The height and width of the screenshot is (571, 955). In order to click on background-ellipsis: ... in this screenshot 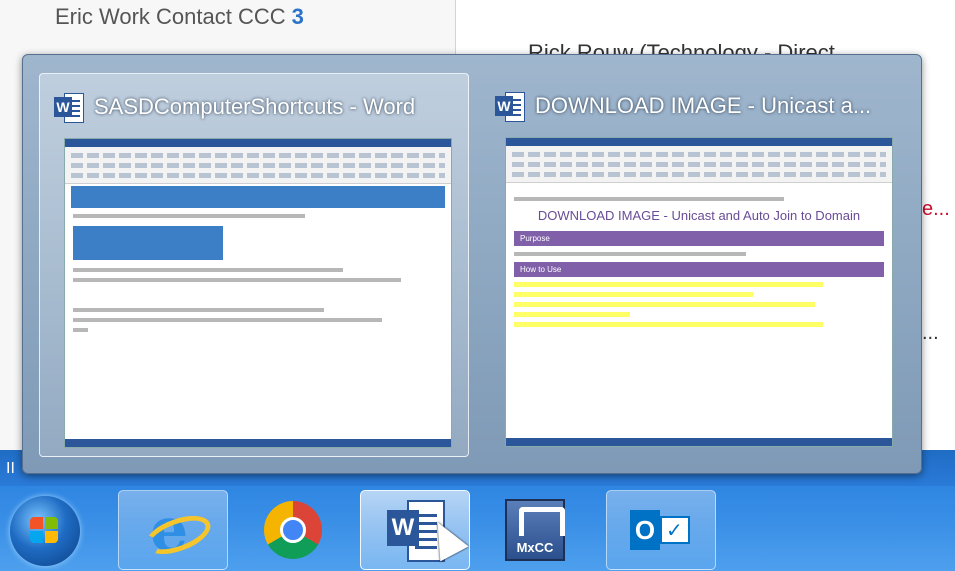, I will do `click(930, 333)`.